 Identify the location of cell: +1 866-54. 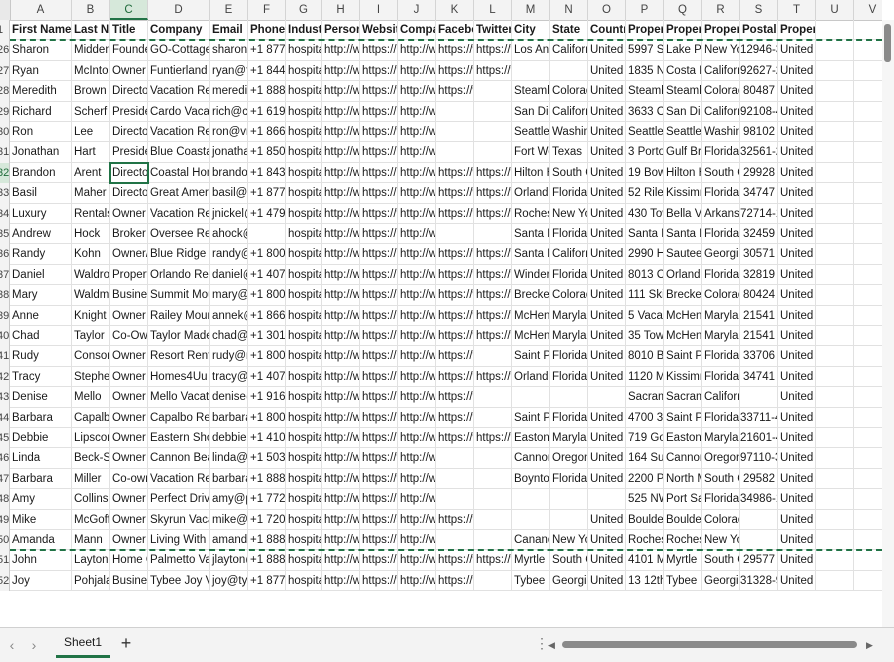
(267, 315).